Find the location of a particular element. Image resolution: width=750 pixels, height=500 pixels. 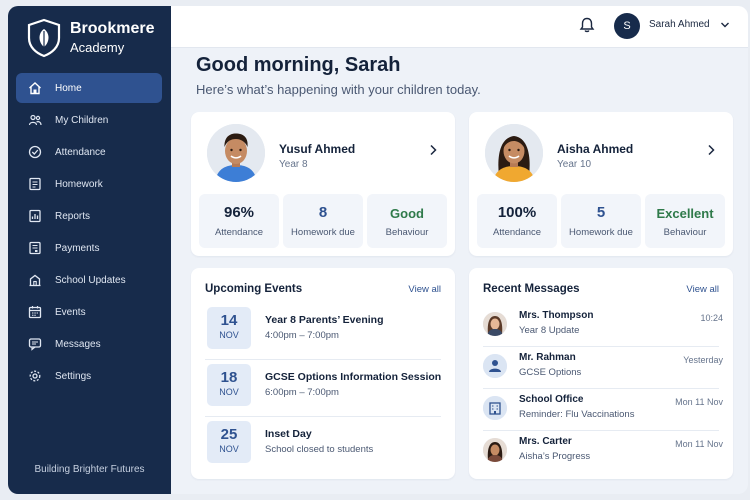

bell-icon is located at coordinates (587, 25).